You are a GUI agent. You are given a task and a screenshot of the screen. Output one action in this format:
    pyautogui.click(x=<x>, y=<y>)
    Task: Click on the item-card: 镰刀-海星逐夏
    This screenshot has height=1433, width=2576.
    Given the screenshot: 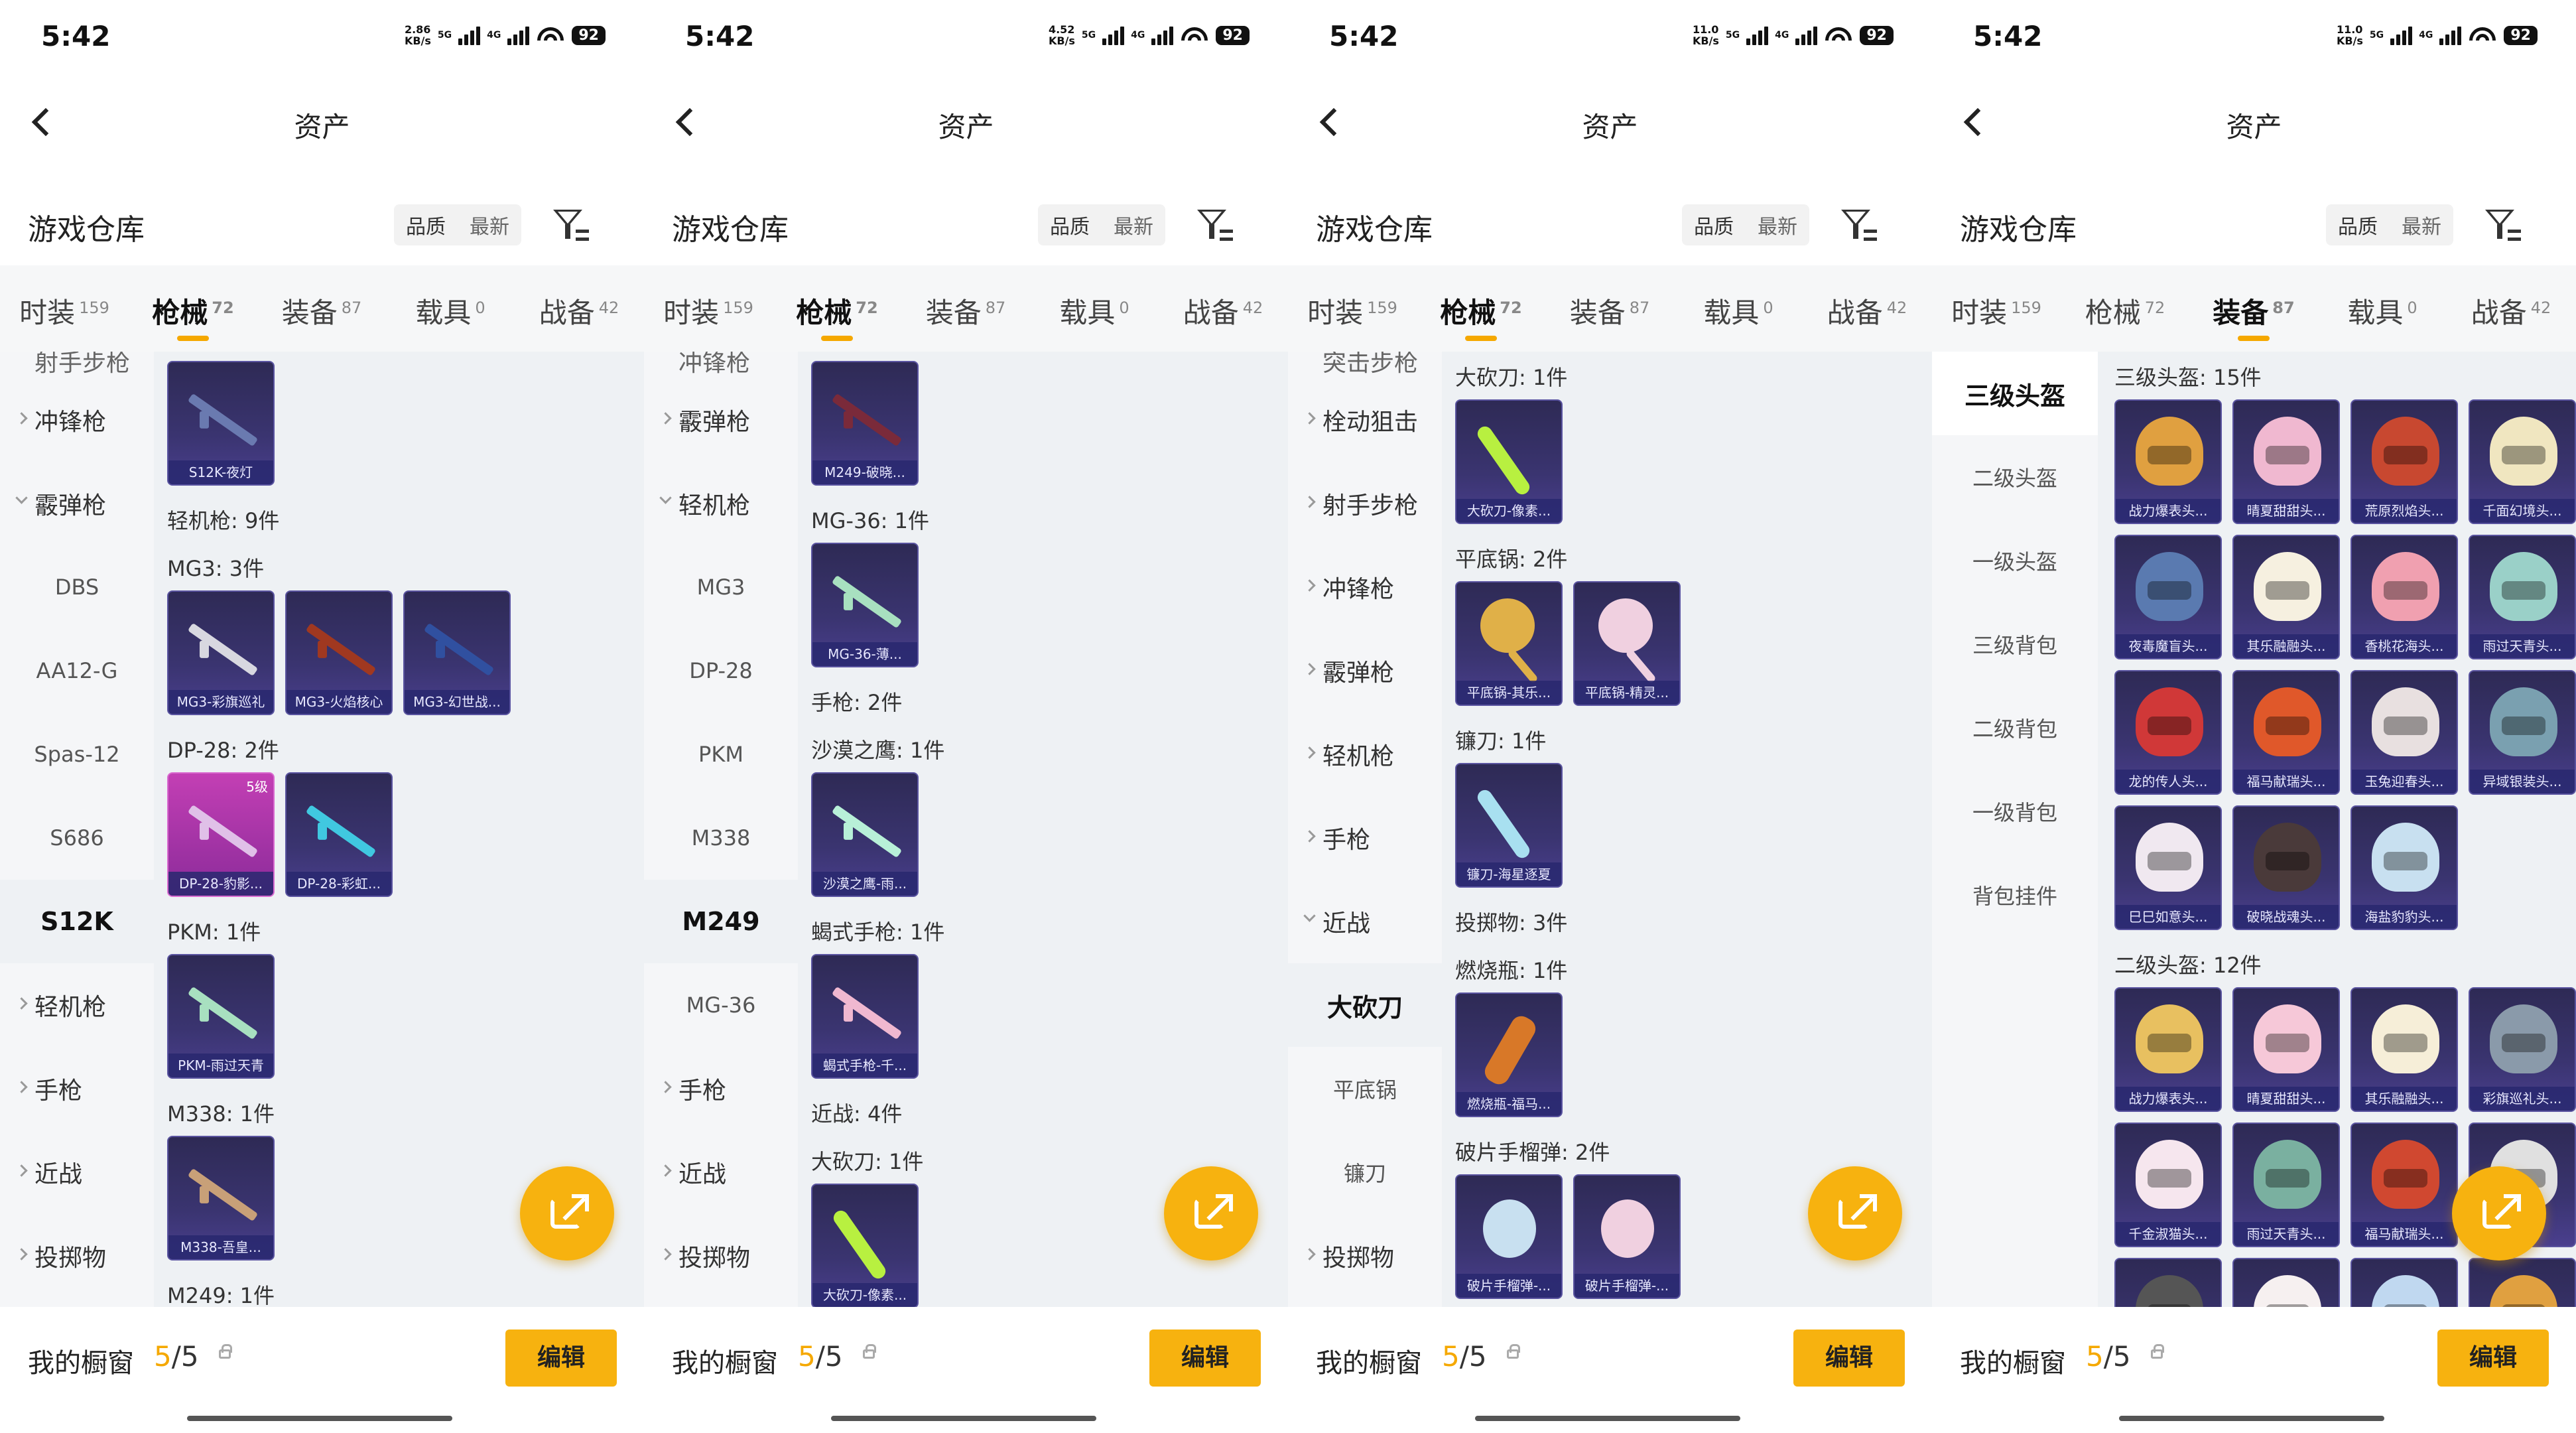 What is the action you would take?
    pyautogui.click(x=1509, y=825)
    